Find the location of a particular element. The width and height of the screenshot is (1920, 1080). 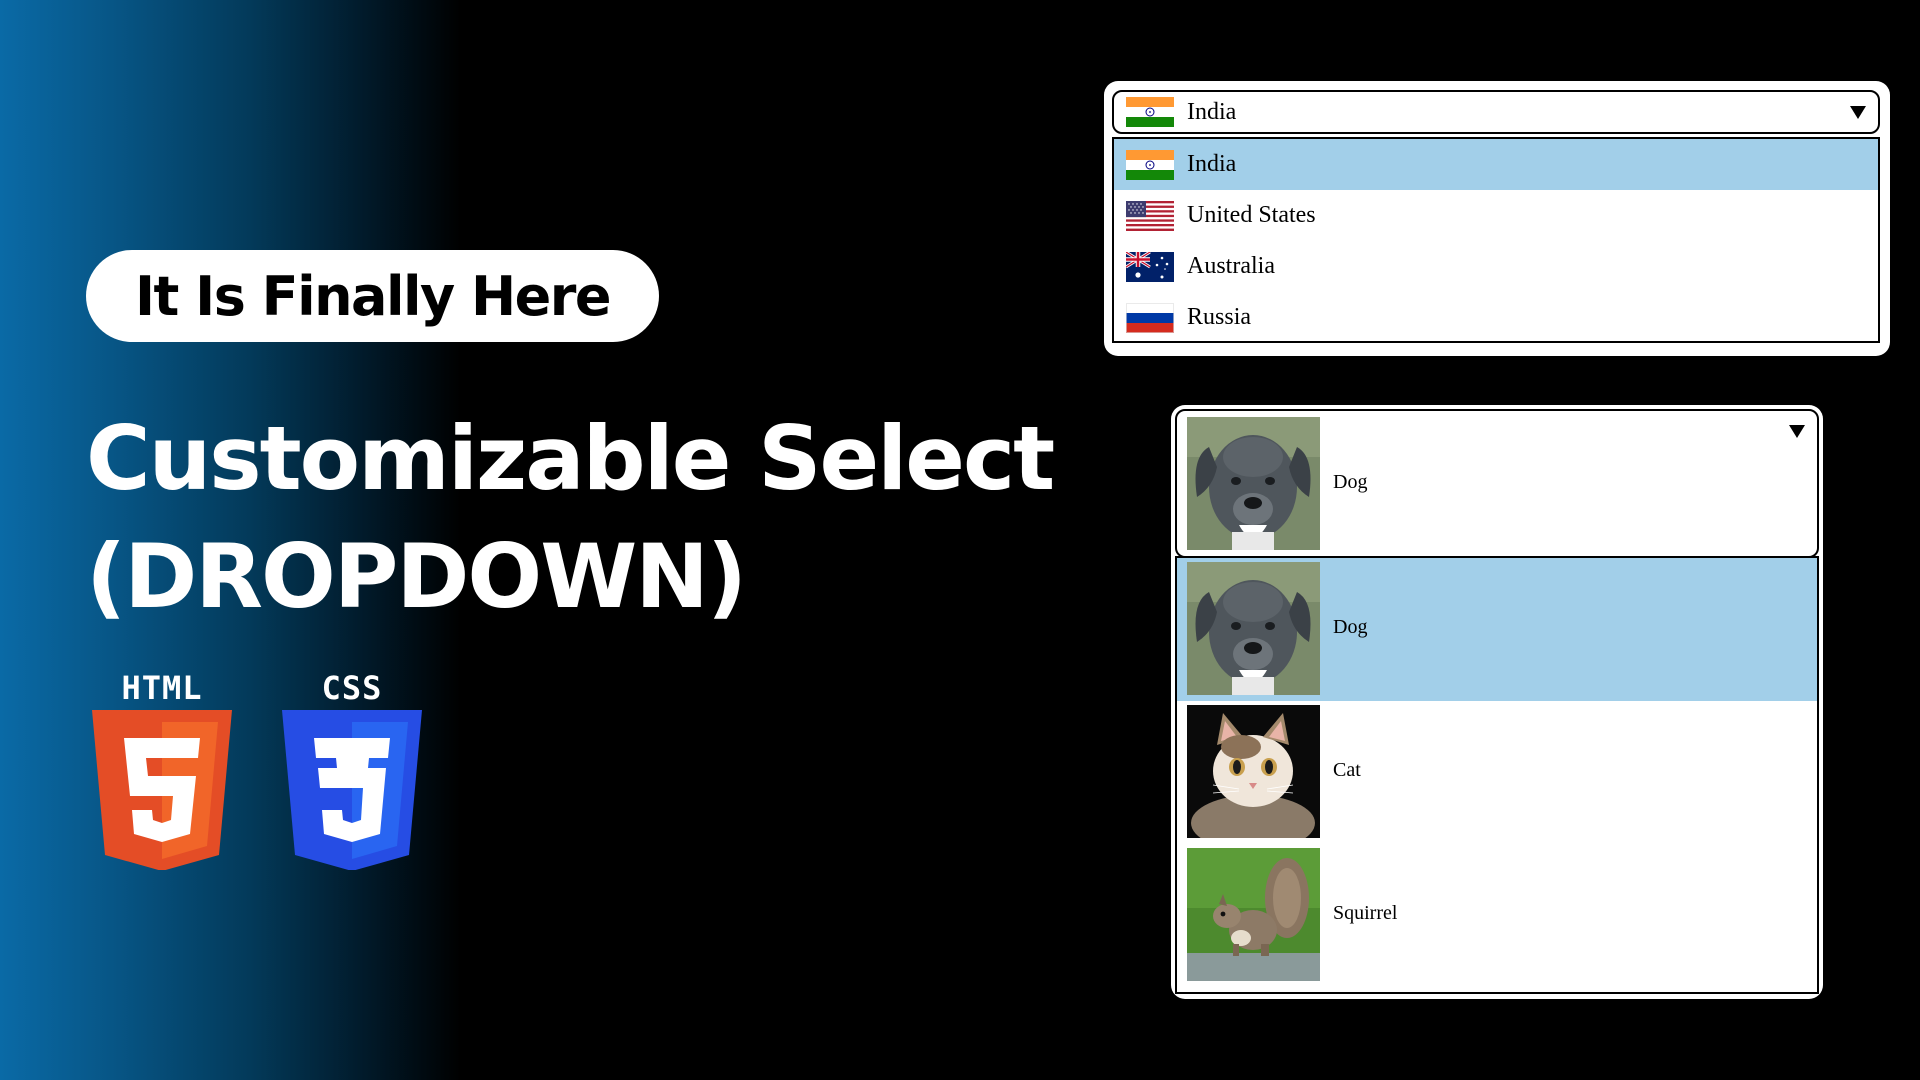

country-option-united-states: United States is located at coordinates (1496, 215).